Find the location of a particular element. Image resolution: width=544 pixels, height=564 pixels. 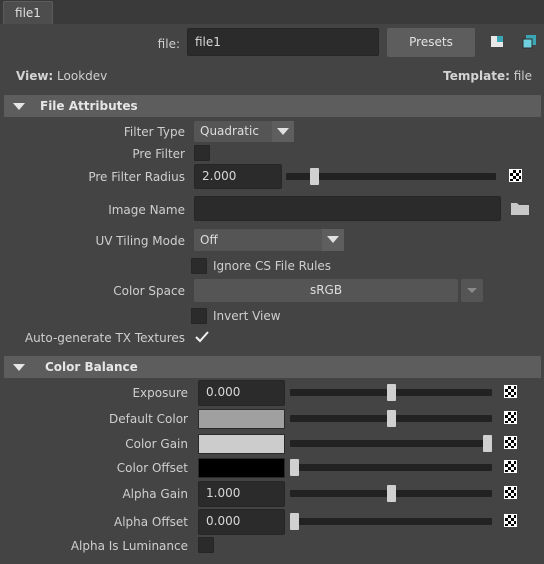

view-value: Lookdev is located at coordinates (82, 76).